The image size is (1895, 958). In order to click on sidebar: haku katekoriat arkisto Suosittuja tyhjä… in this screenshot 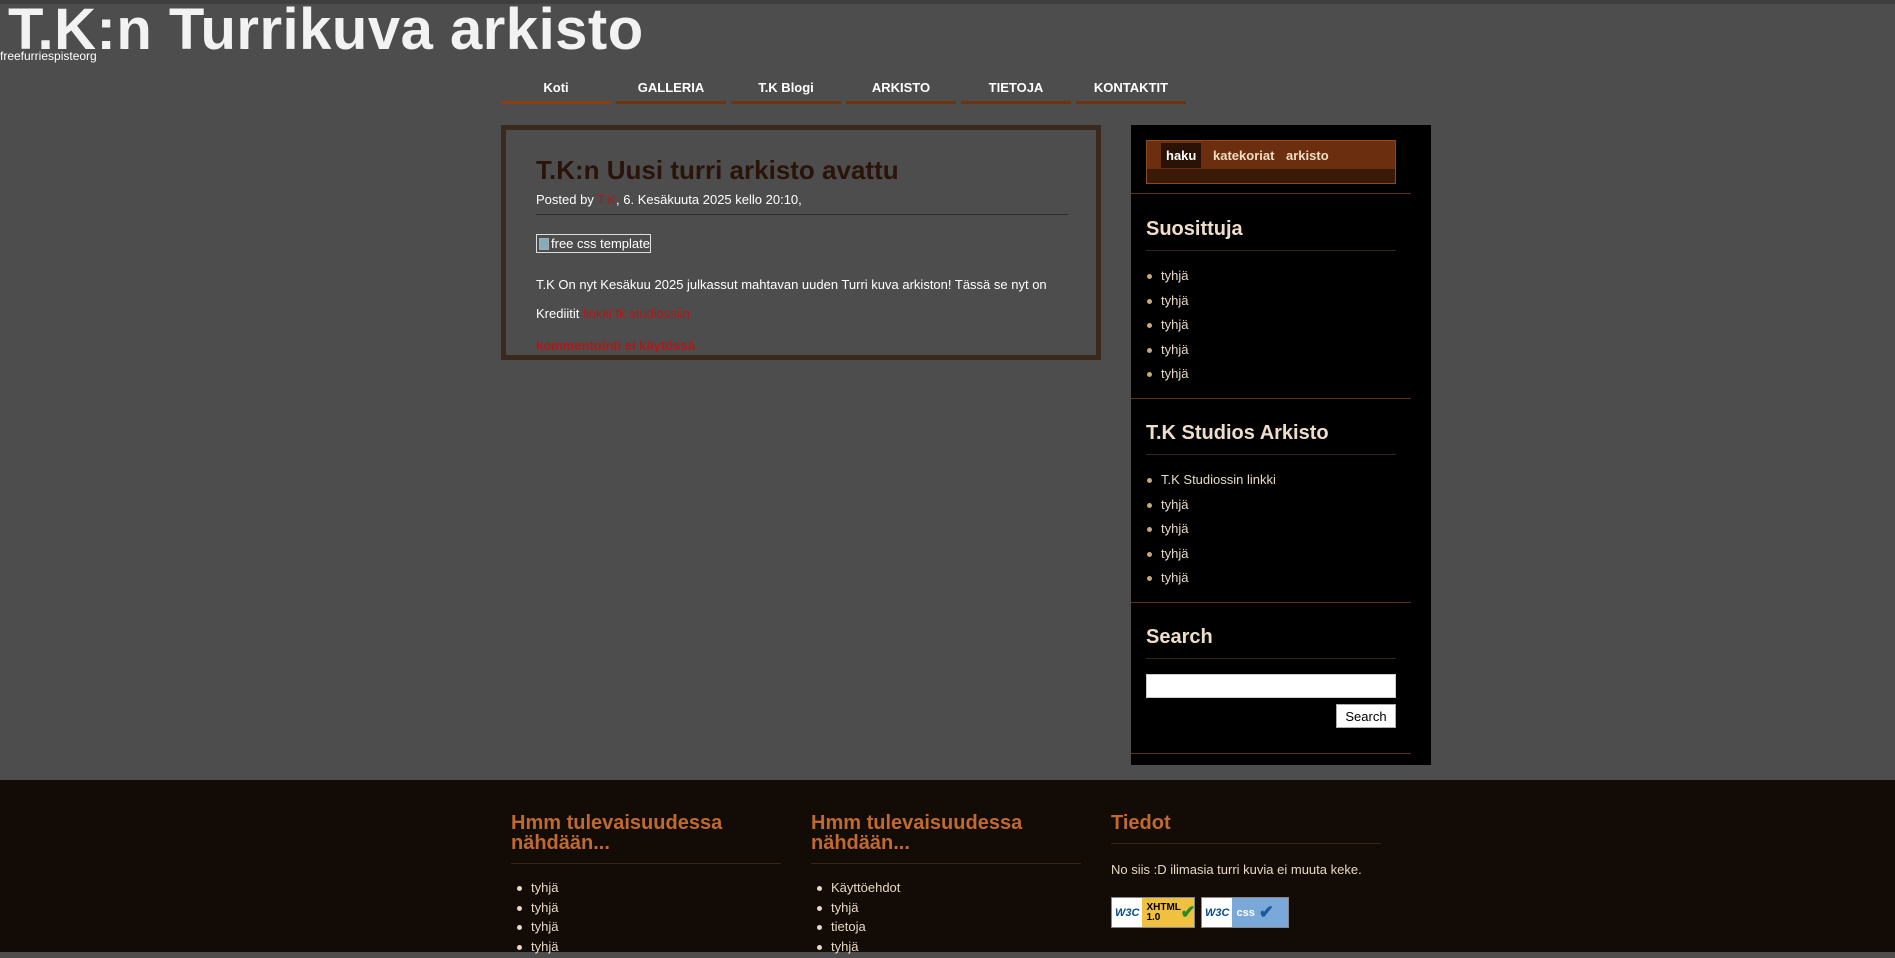, I will do `click(1281, 445)`.